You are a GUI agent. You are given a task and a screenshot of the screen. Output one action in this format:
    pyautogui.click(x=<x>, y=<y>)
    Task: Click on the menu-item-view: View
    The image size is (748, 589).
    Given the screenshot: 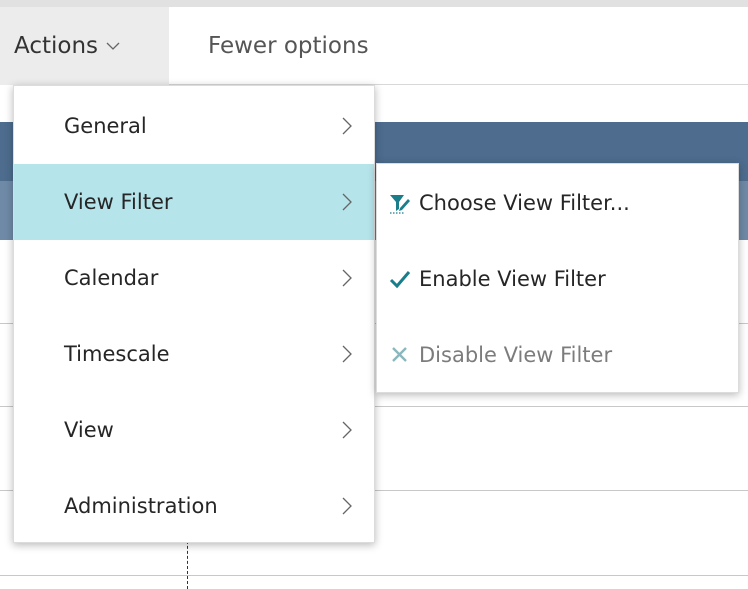 What is the action you would take?
    pyautogui.click(x=194, y=430)
    